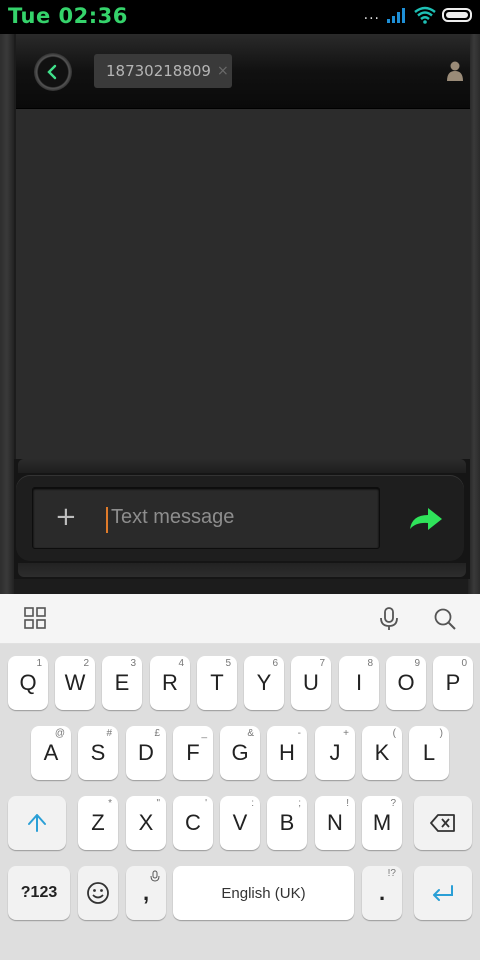 The height and width of the screenshot is (960, 480). I want to click on comma-key: ,, so click(146, 893).